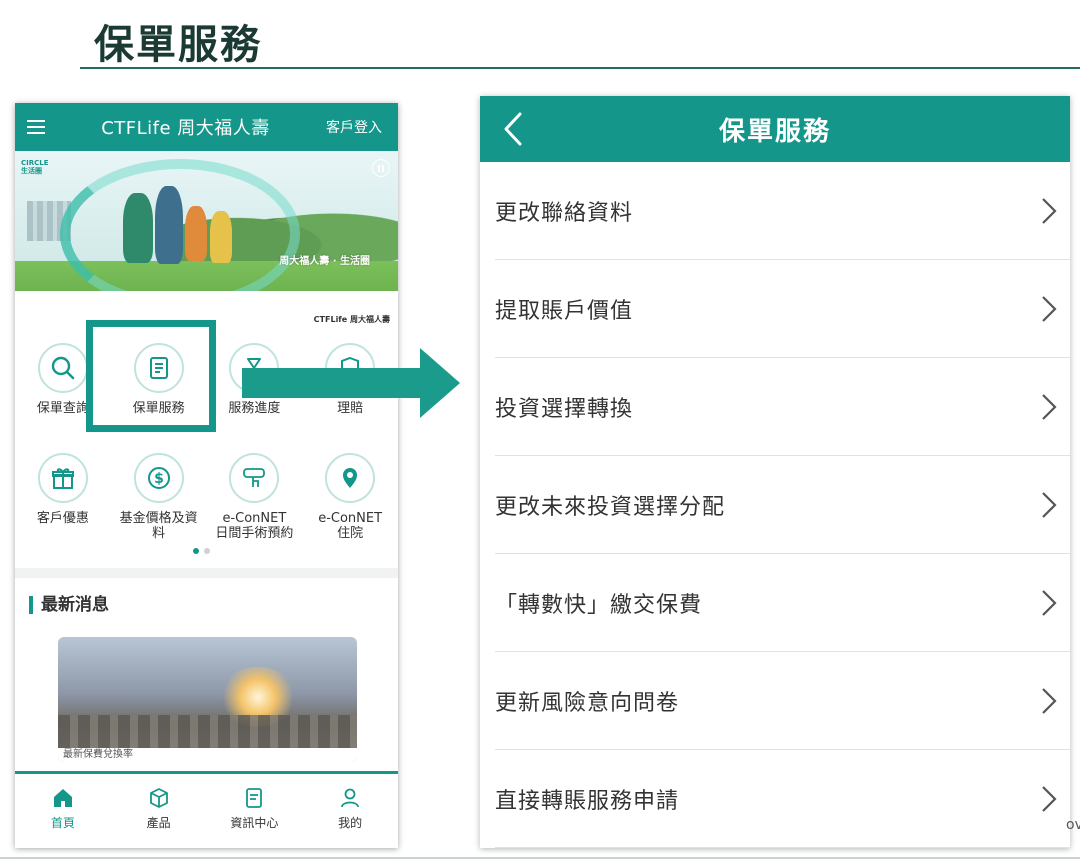  What do you see at coordinates (151, 376) in the screenshot?
I see `highlight-box` at bounding box center [151, 376].